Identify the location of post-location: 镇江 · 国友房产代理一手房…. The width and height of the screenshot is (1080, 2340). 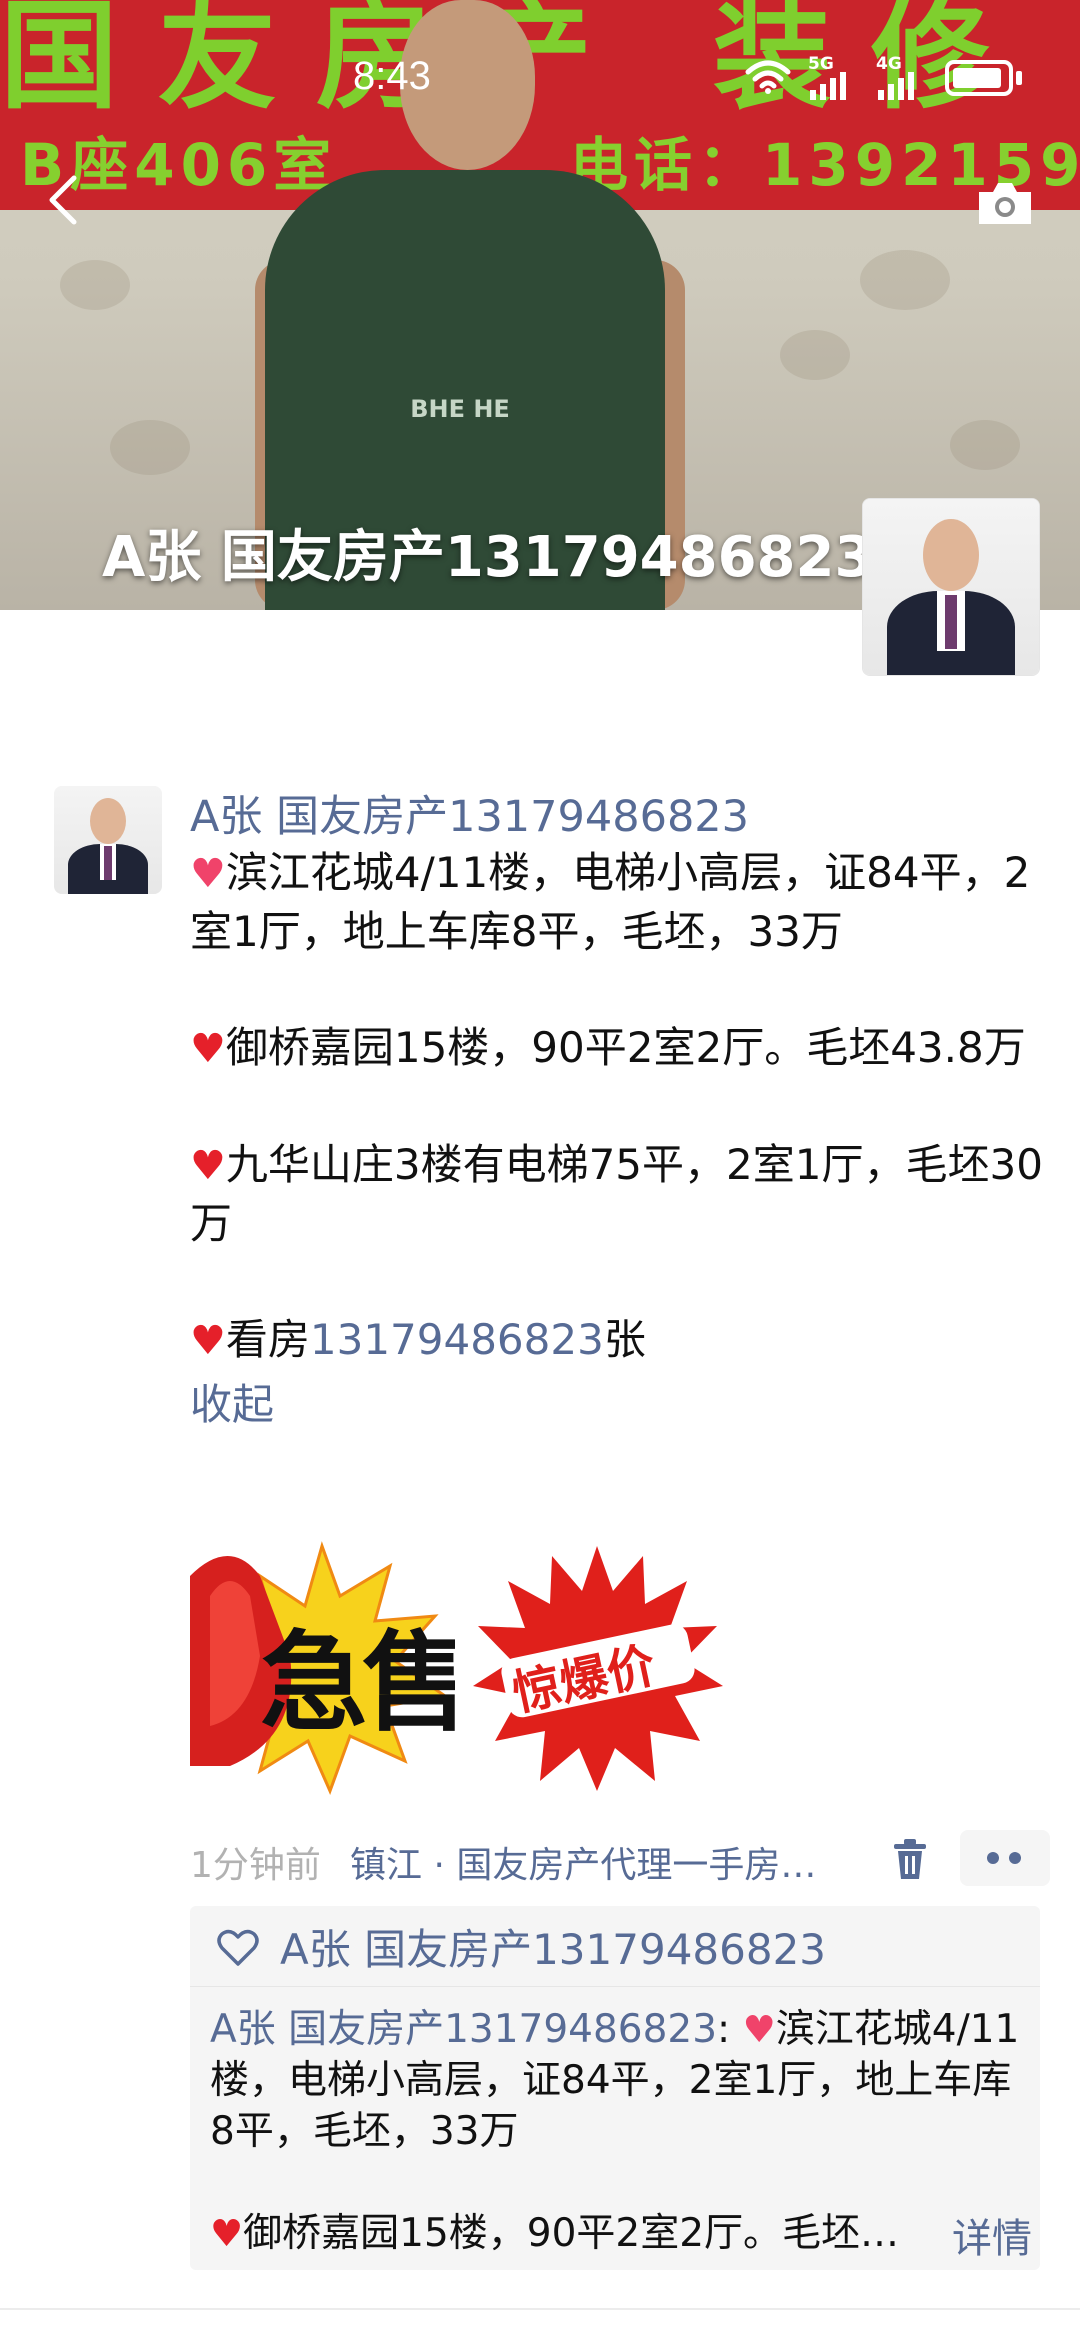
(583, 1862).